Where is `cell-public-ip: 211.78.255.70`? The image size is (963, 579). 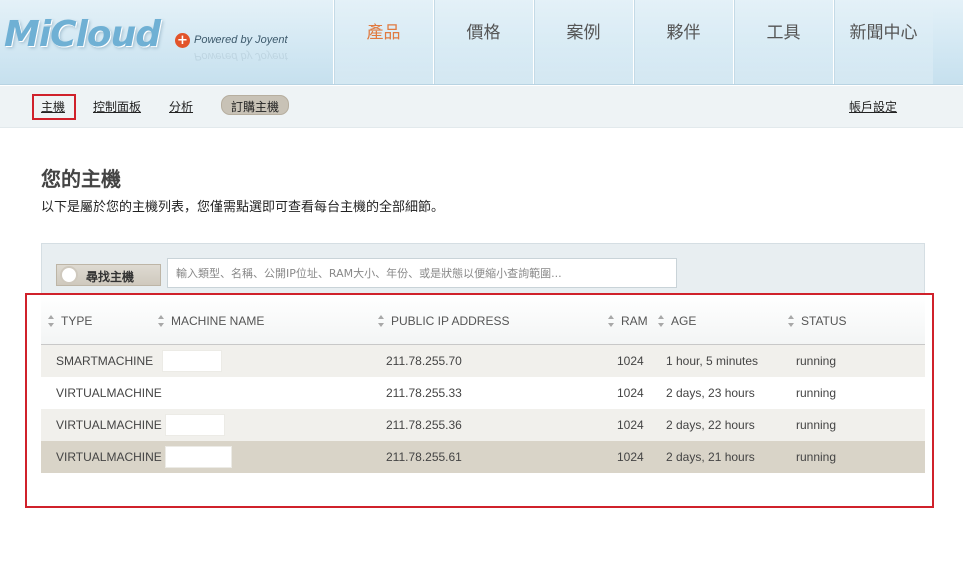
cell-public-ip: 211.78.255.70 is located at coordinates (424, 361).